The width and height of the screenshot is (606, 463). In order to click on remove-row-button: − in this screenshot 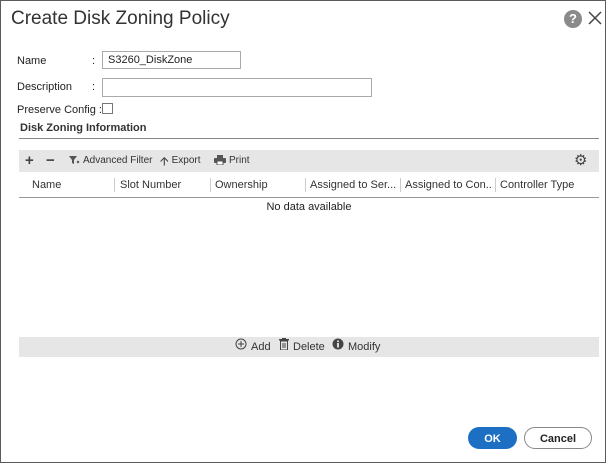, I will do `click(50, 161)`.